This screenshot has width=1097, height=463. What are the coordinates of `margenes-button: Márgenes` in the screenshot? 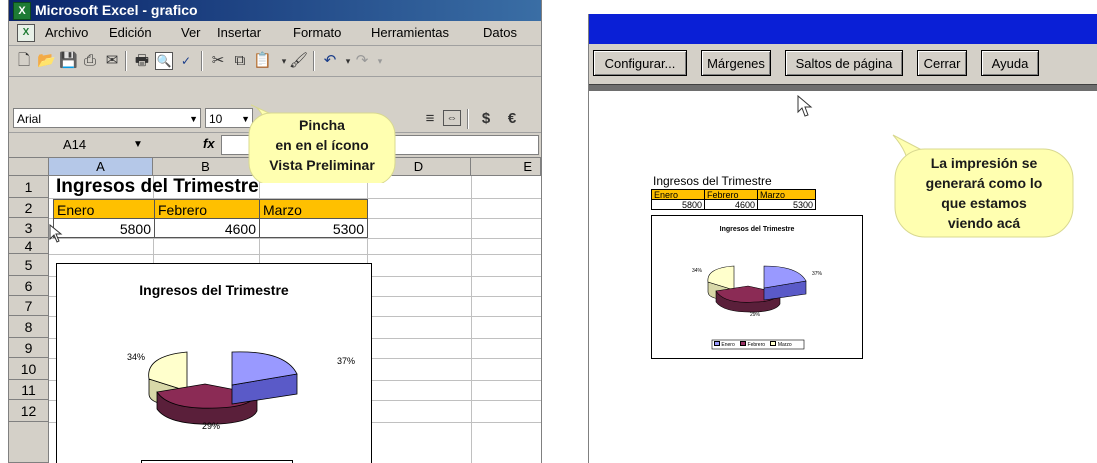 It's located at (736, 63).